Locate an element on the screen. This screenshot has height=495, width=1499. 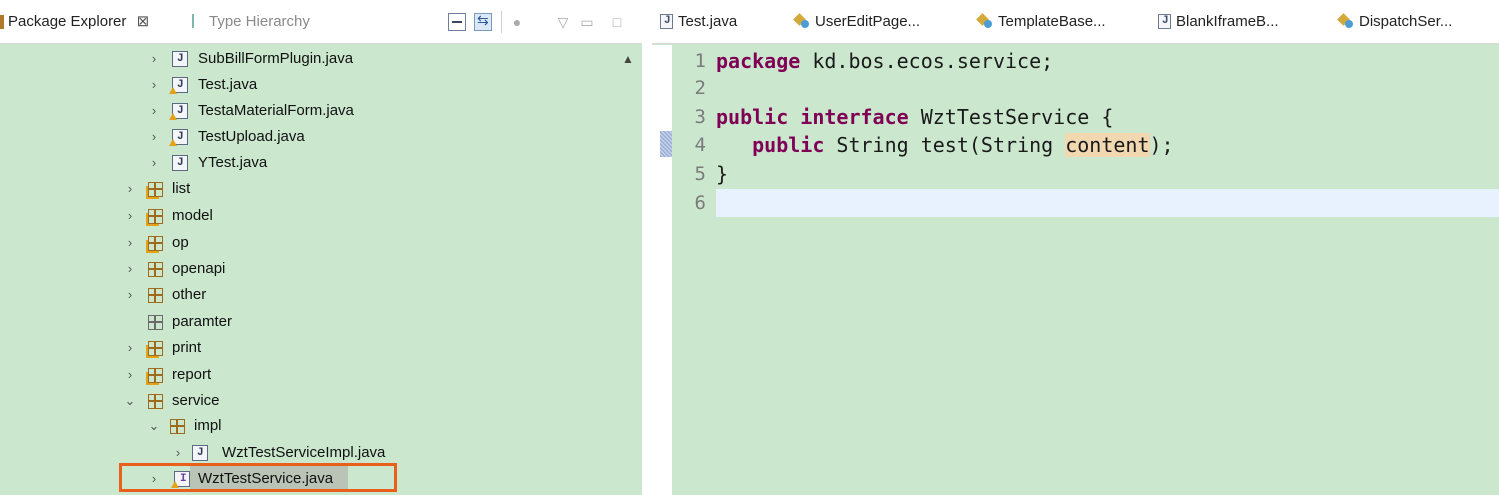
empty-package-icon is located at coordinates (155, 322).